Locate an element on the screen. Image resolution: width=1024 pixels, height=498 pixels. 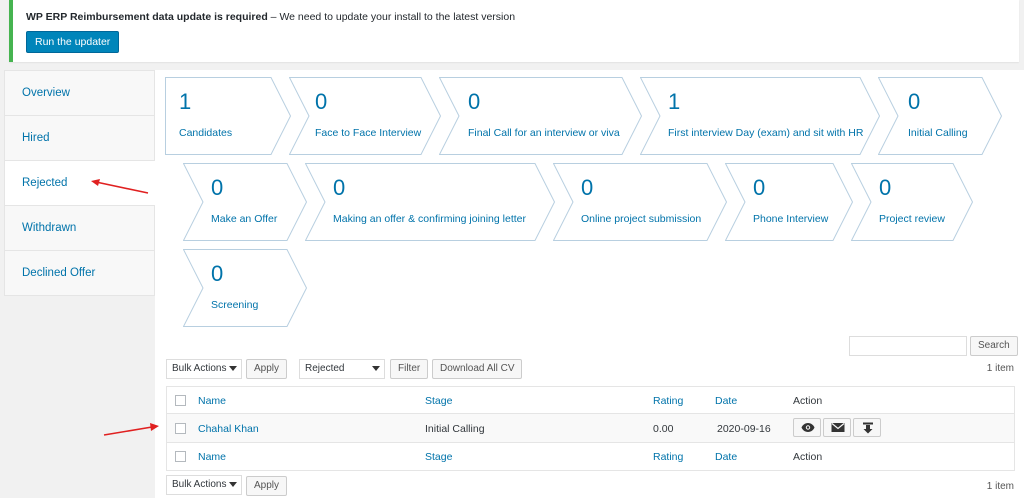
sidebar-item-declined-offer: Declined Offer is located at coordinates (79, 273).